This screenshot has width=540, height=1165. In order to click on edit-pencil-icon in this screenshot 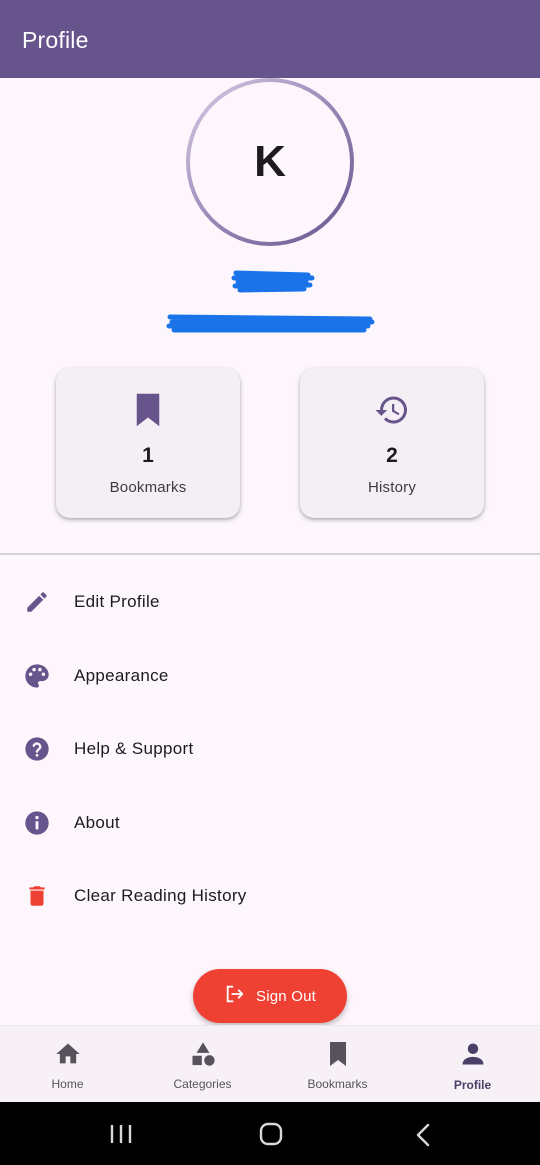, I will do `click(37, 602)`.